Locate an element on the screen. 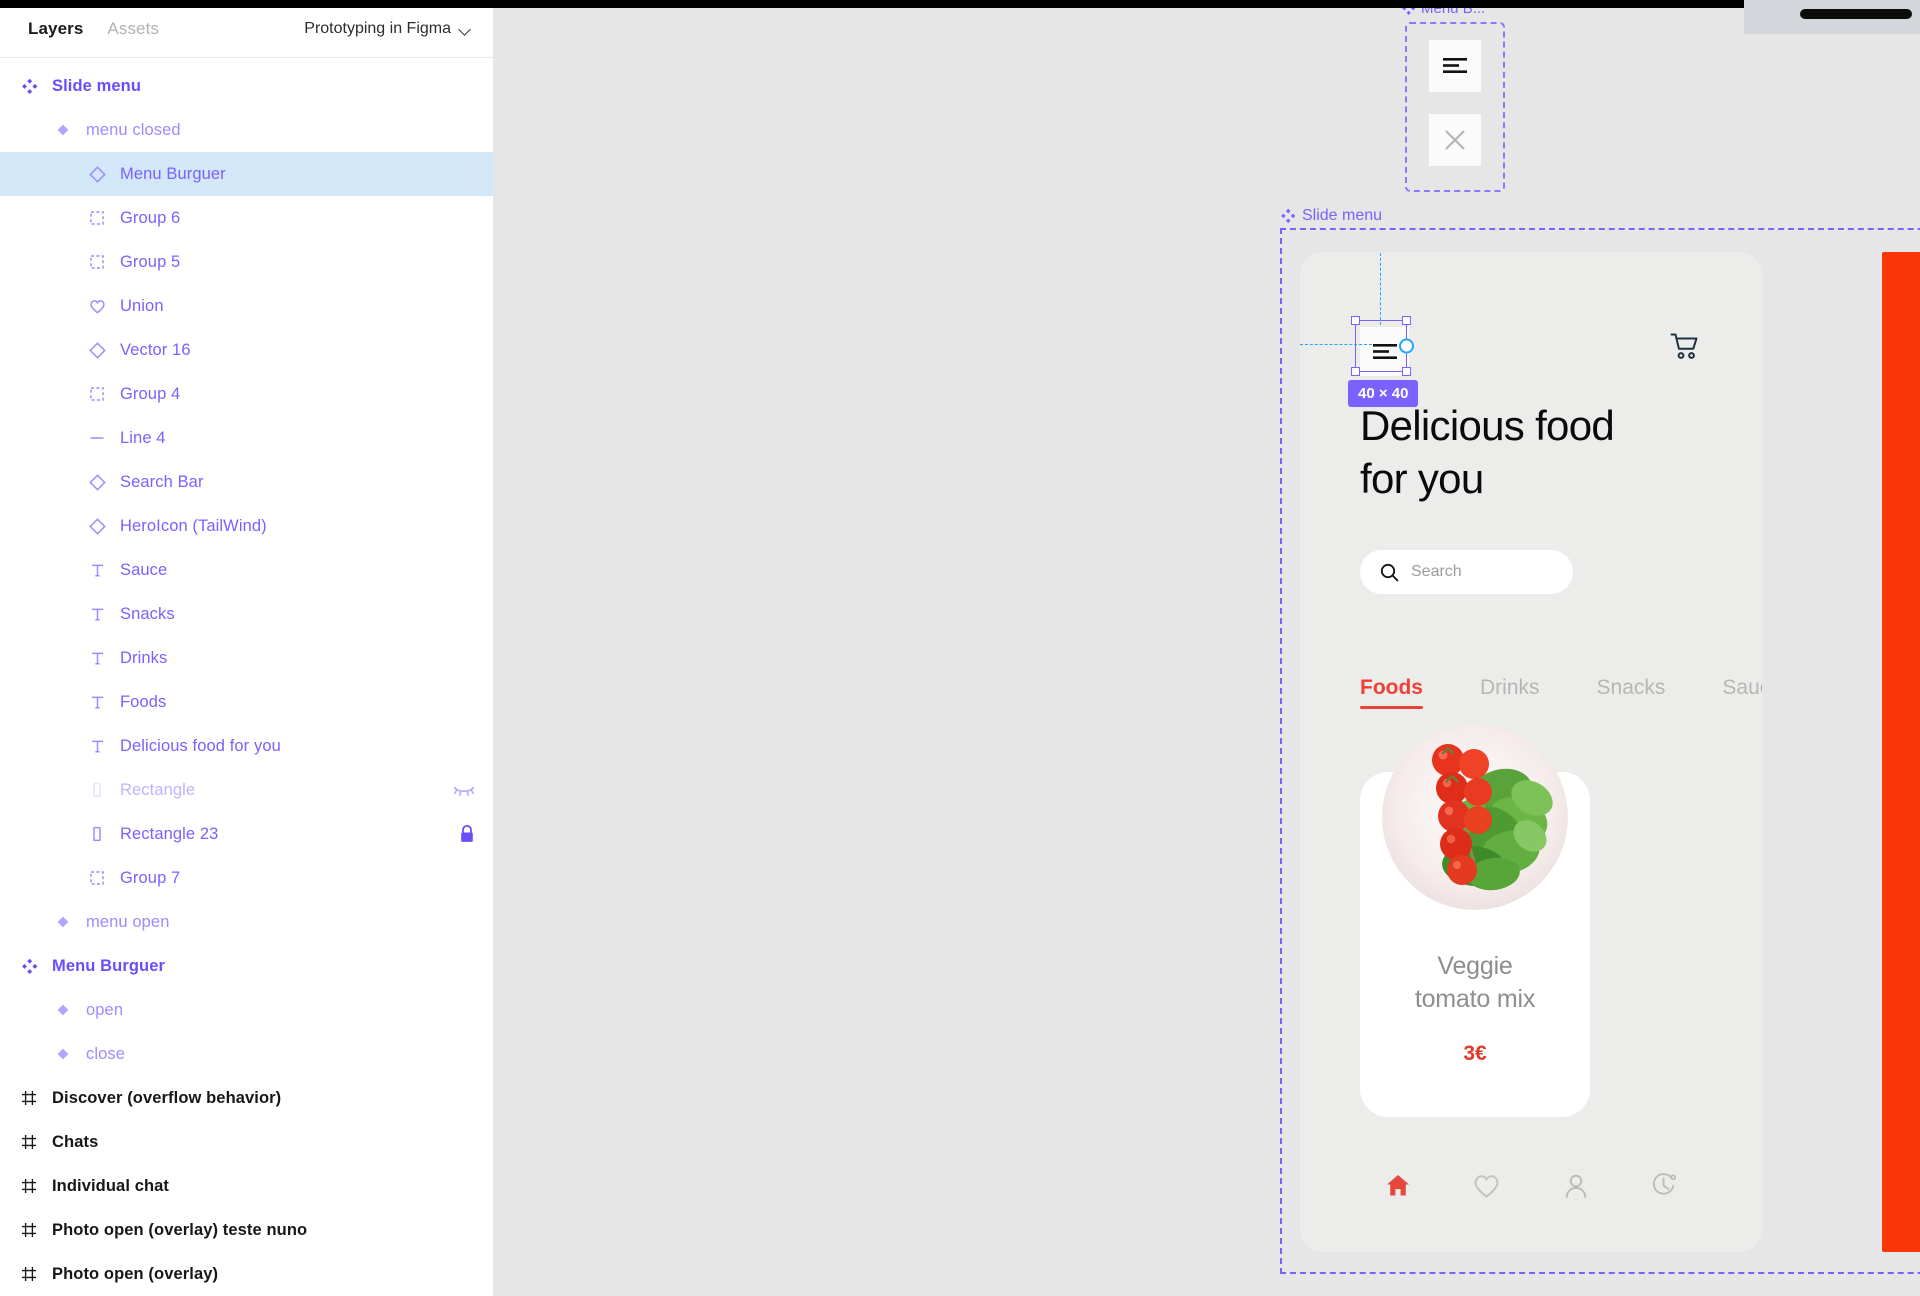 This screenshot has height=1296, width=1920. category-tab-foods: Foods is located at coordinates (1391, 692).